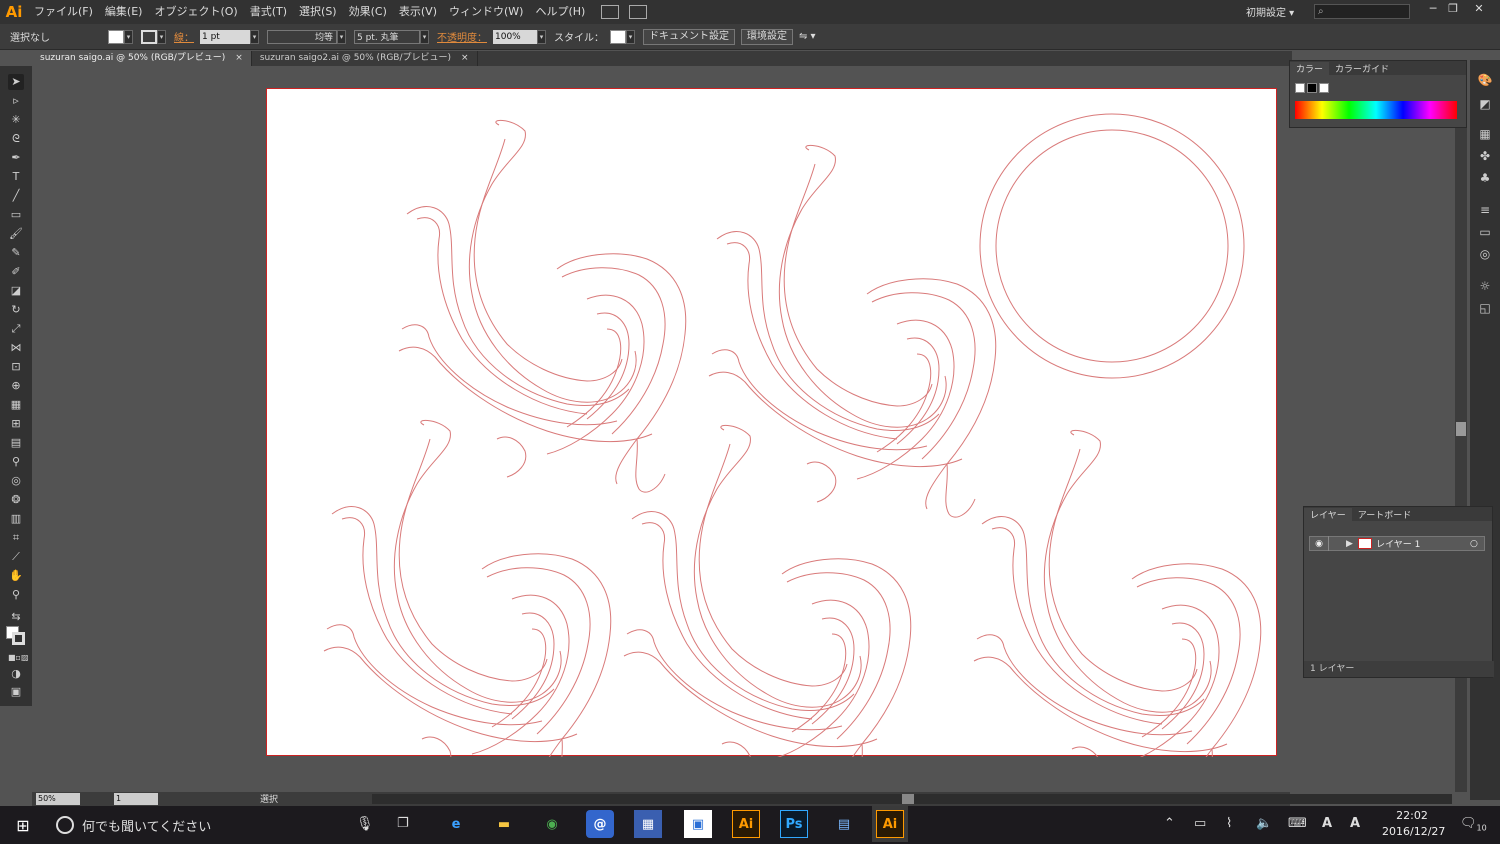  What do you see at coordinates (16, 481) in the screenshot?
I see `blend-tool-icon: ◎` at bounding box center [16, 481].